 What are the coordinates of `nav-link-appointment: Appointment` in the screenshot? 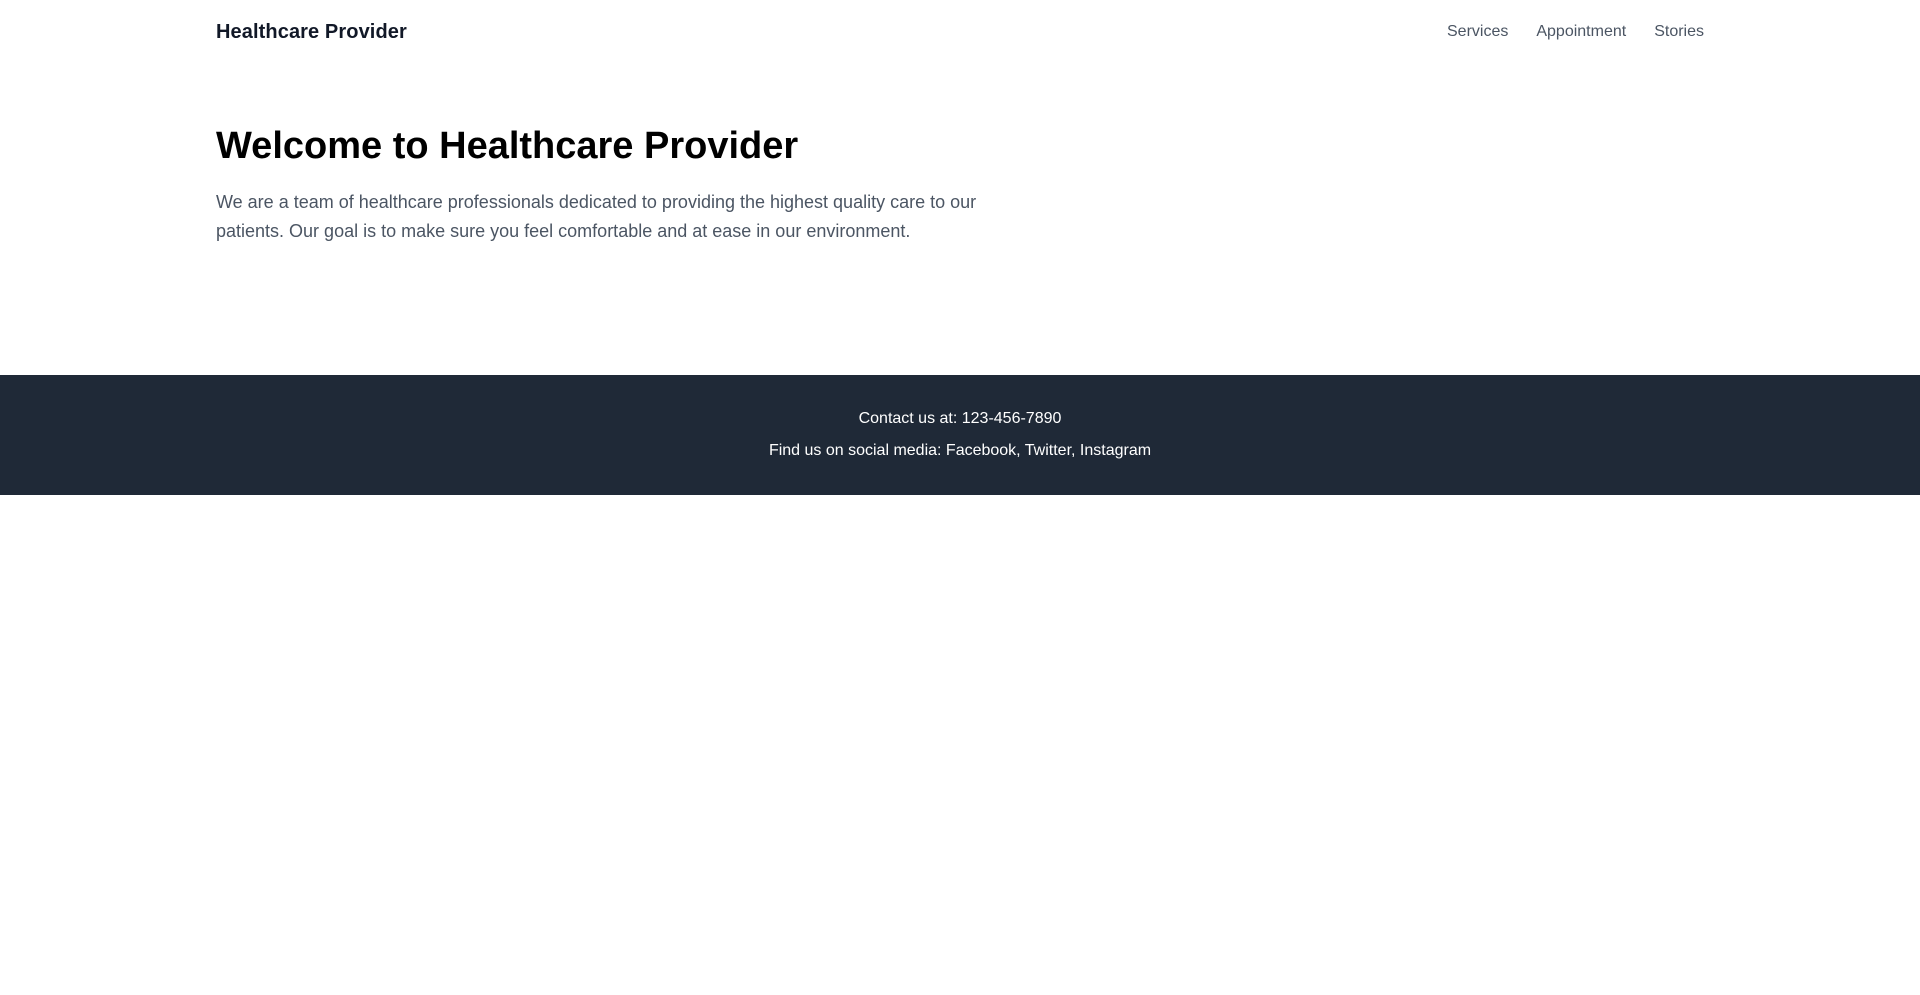 It's located at (1581, 32).